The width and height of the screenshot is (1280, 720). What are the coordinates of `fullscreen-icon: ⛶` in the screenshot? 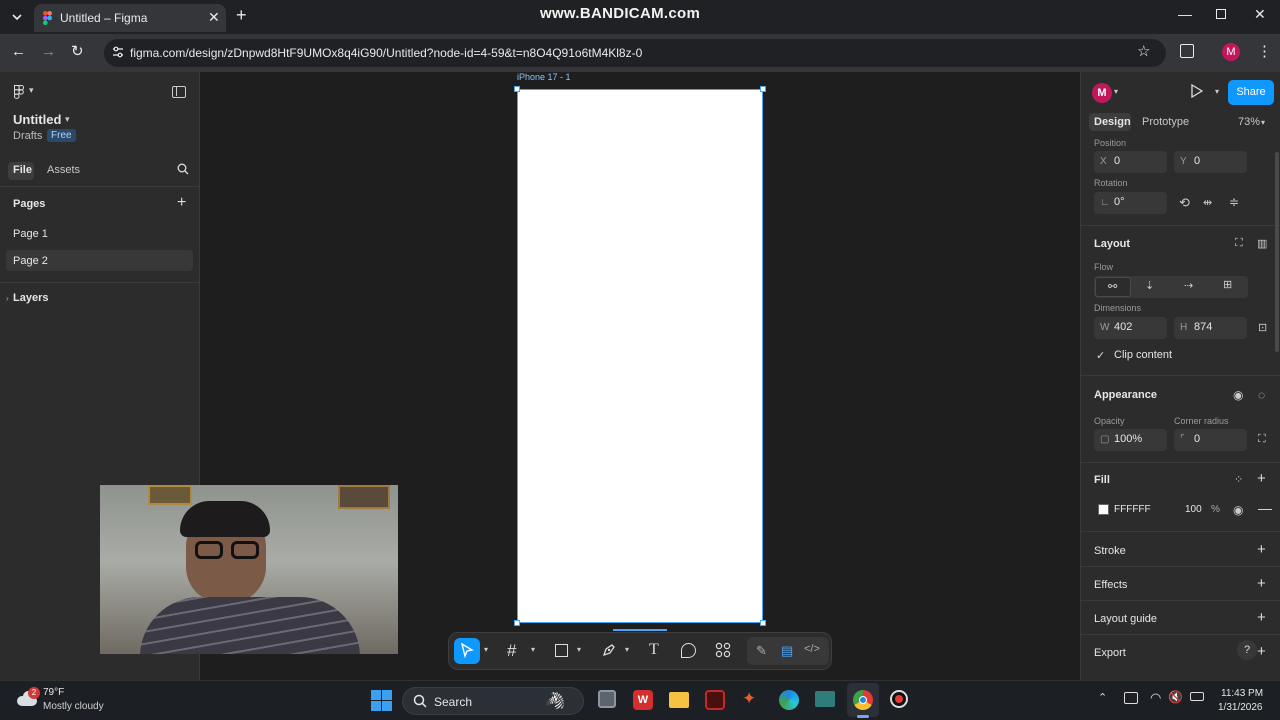 It's located at (1239, 243).